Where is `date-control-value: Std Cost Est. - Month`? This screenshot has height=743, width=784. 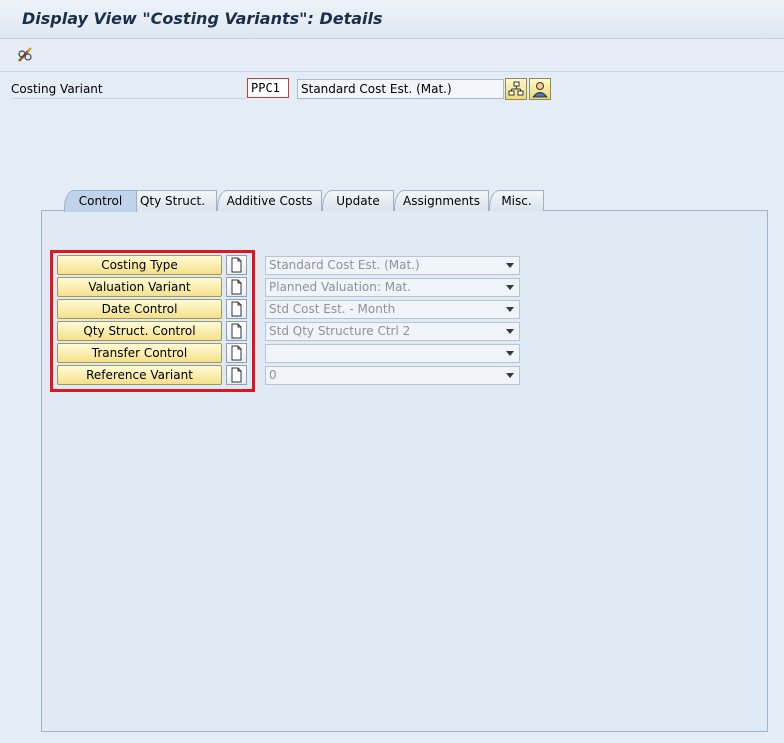 date-control-value: Std Cost Est. - Month is located at coordinates (332, 309).